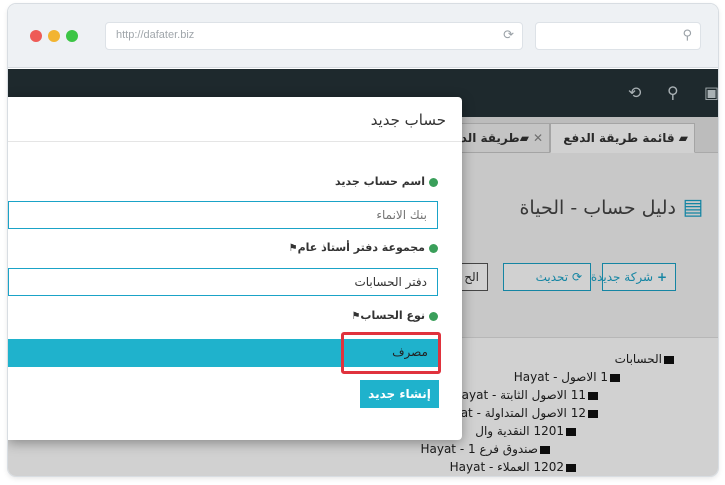 Image resolution: width=725 pixels, height=485 pixels. Describe the element at coordinates (155, 35) in the screenshot. I see `url-text: http://dafater.biz` at that location.